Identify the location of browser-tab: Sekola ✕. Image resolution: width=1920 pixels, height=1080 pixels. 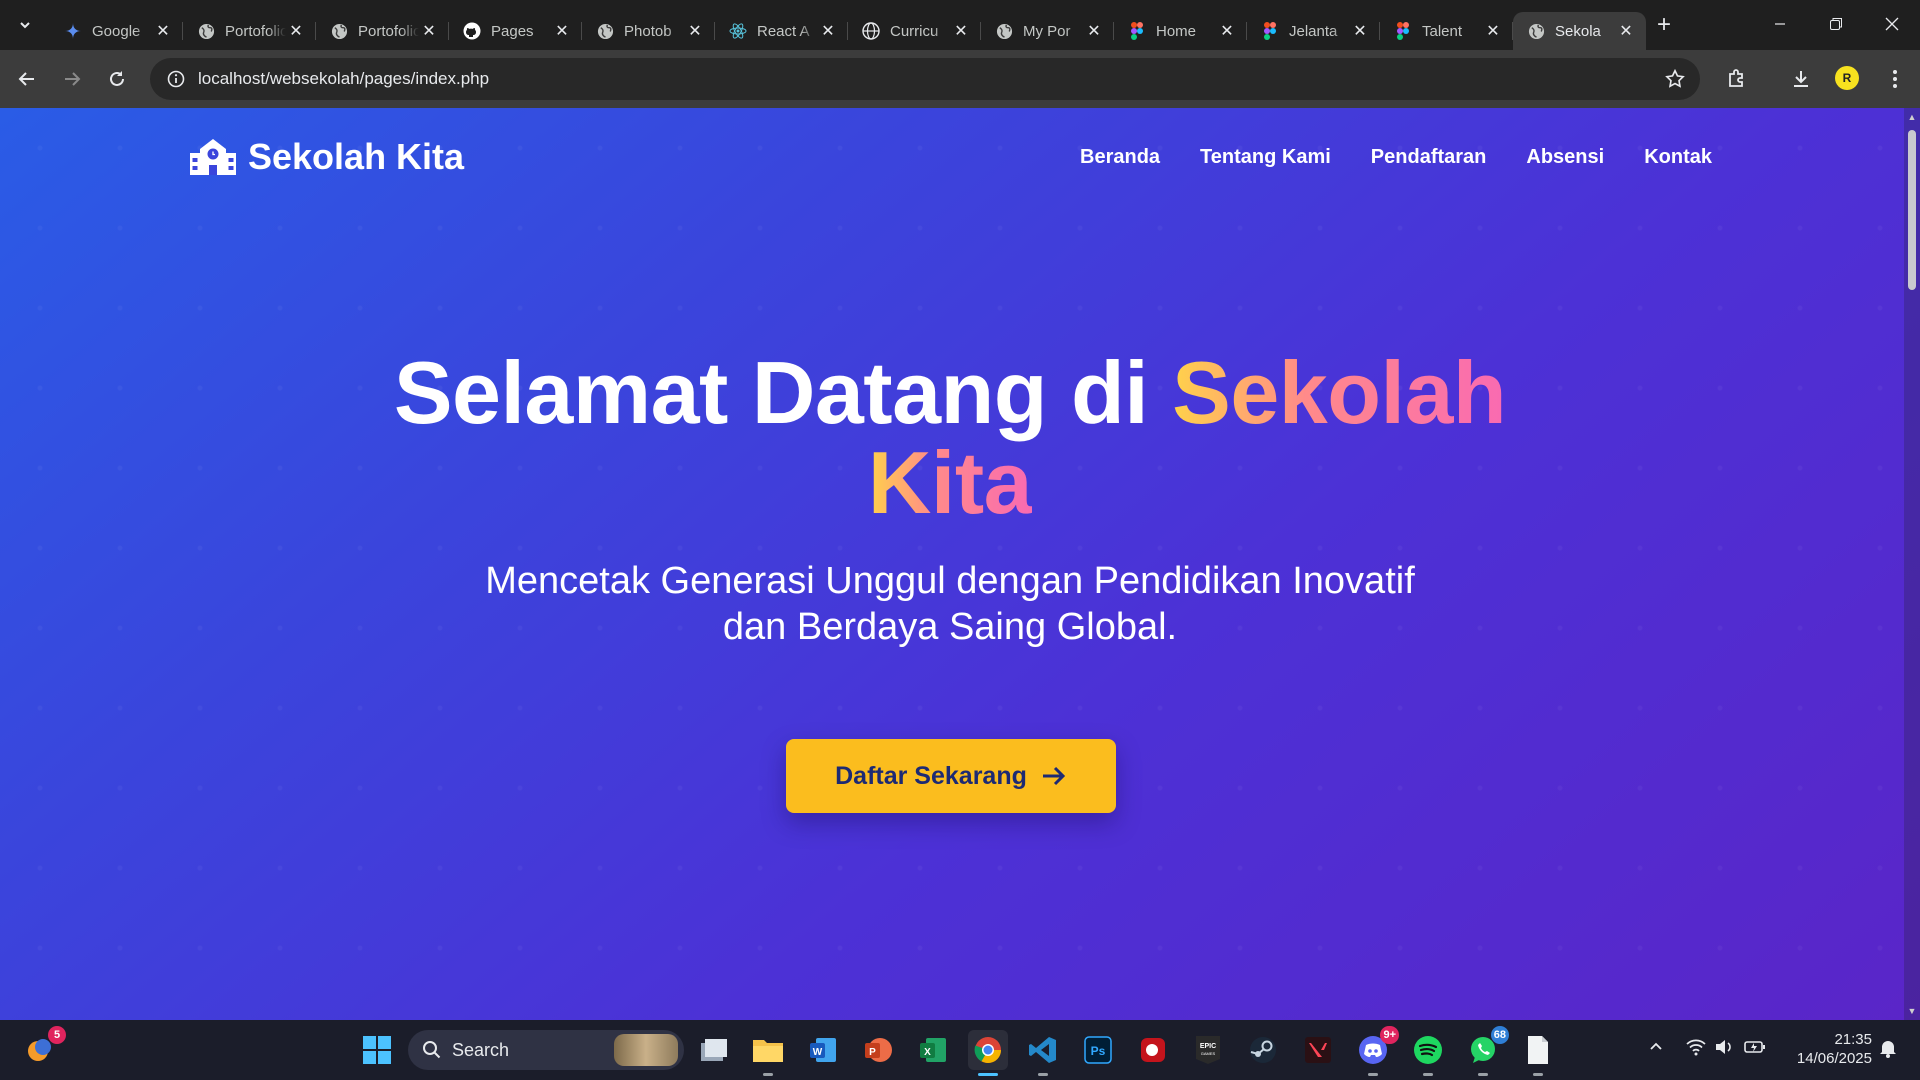
(1579, 31).